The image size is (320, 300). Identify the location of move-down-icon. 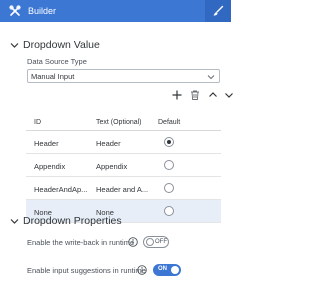
(229, 95).